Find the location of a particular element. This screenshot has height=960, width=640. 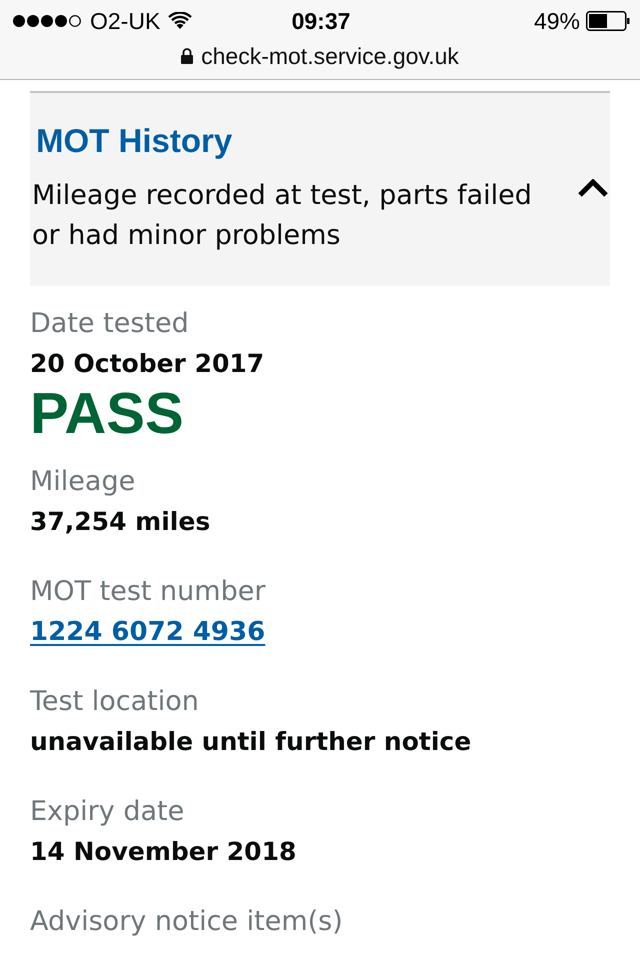

field-label: Test location is located at coordinates (114, 702).